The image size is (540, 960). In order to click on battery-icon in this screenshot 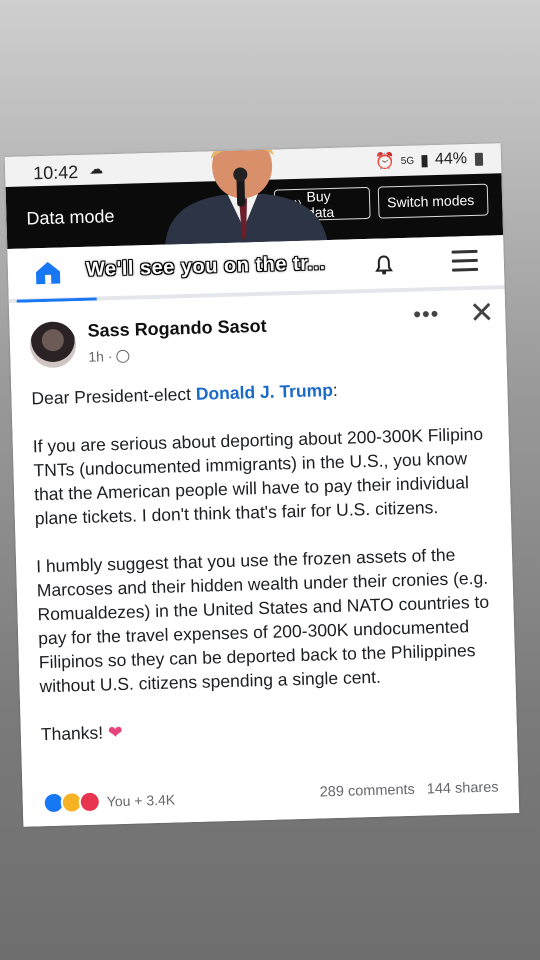, I will do `click(479, 159)`.